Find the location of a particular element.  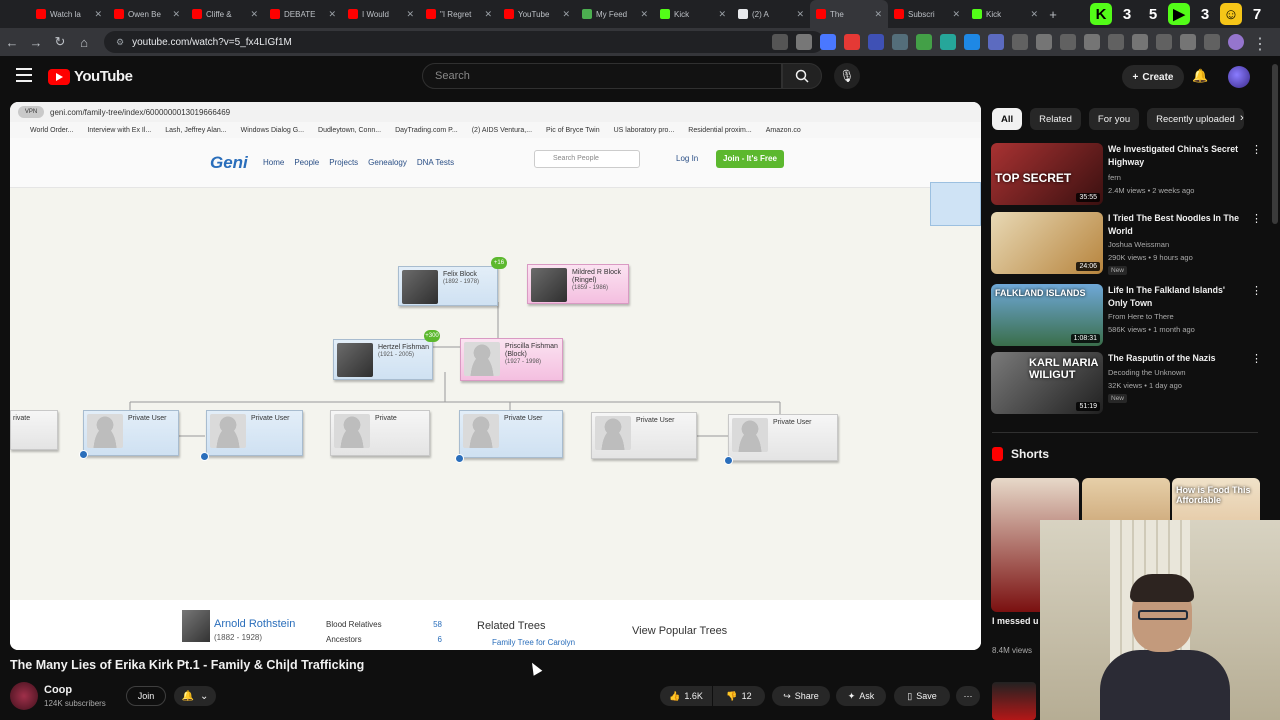

chevron-right-icon: › is located at coordinates (1242, 118).